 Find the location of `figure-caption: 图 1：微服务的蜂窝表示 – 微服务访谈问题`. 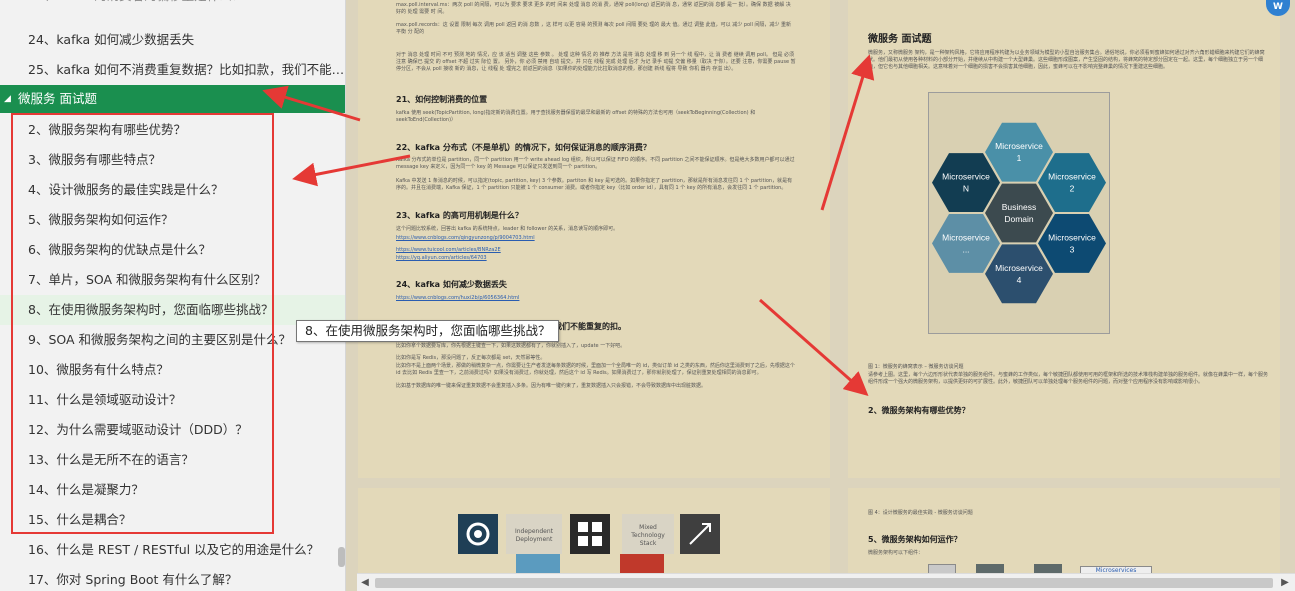

figure-caption: 图 1：微服务的蜂窝表示 – 微服务访谈问题 is located at coordinates (916, 367).